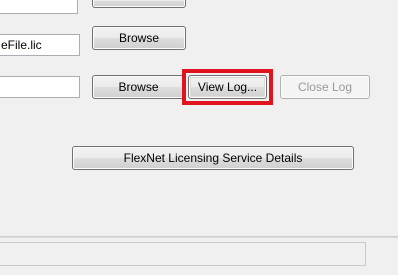 The image size is (398, 275). Describe the element at coordinates (21, 45) in the screenshot. I see `license-file-value: eFile.lic` at that location.